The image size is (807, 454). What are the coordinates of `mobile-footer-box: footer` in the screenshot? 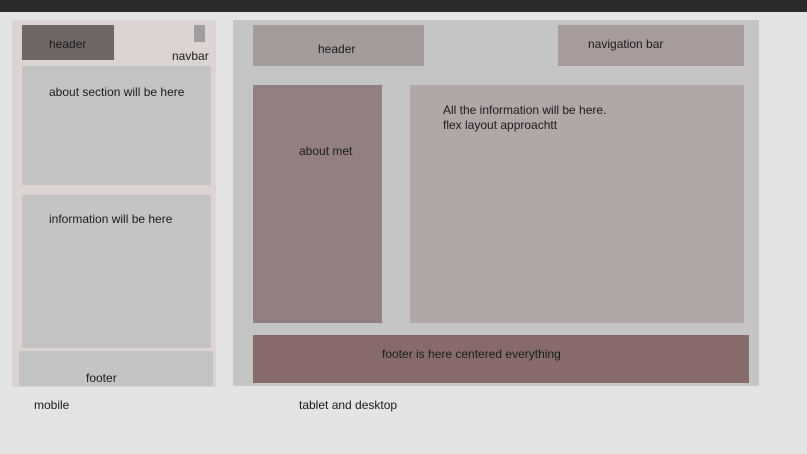 It's located at (116, 368).